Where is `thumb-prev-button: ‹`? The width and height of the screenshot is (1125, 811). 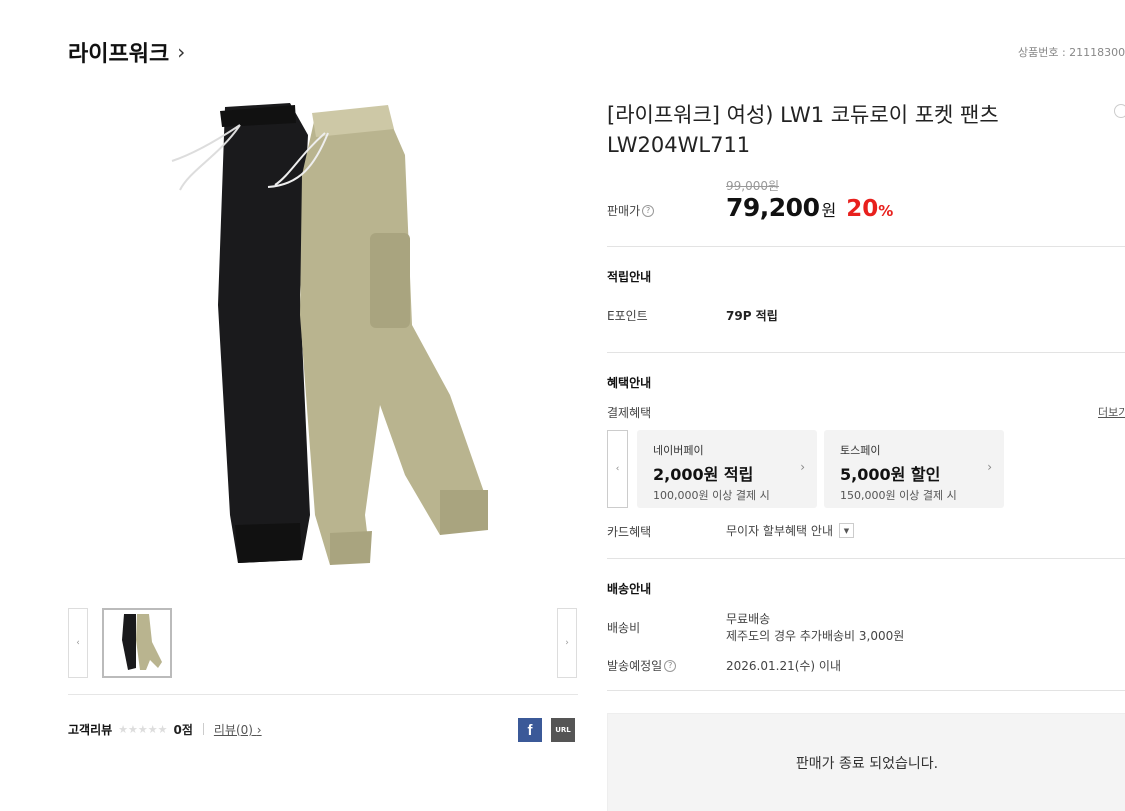 thumb-prev-button: ‹ is located at coordinates (78, 643).